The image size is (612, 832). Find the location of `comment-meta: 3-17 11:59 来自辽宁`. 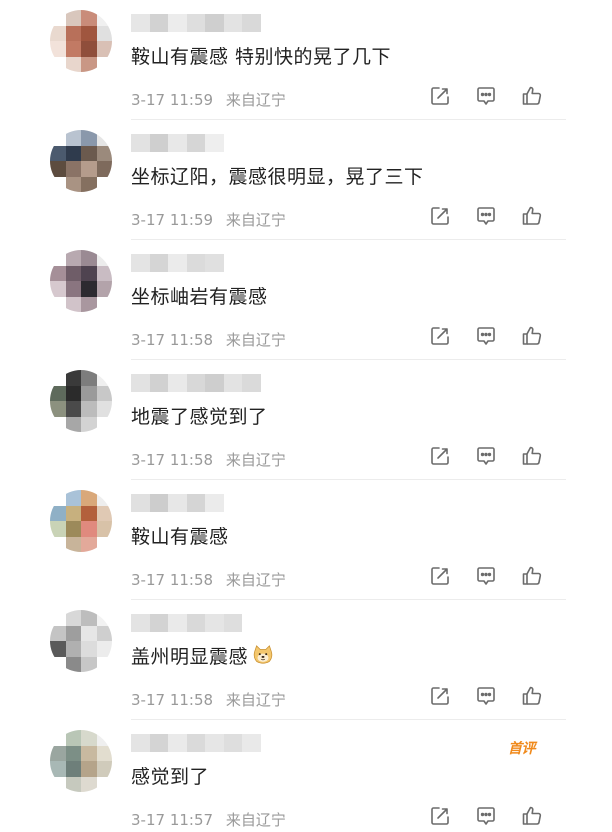

comment-meta: 3-17 11:59 来自辽宁 is located at coordinates (208, 219).